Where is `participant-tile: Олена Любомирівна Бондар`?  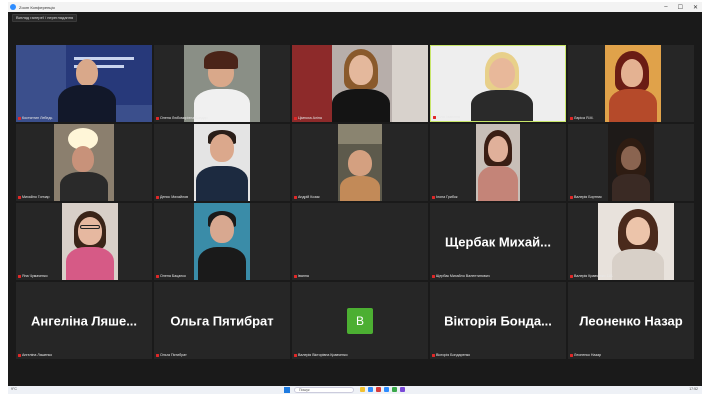
participant-tile: Олена Любомирівна Бондар is located at coordinates (222, 83).